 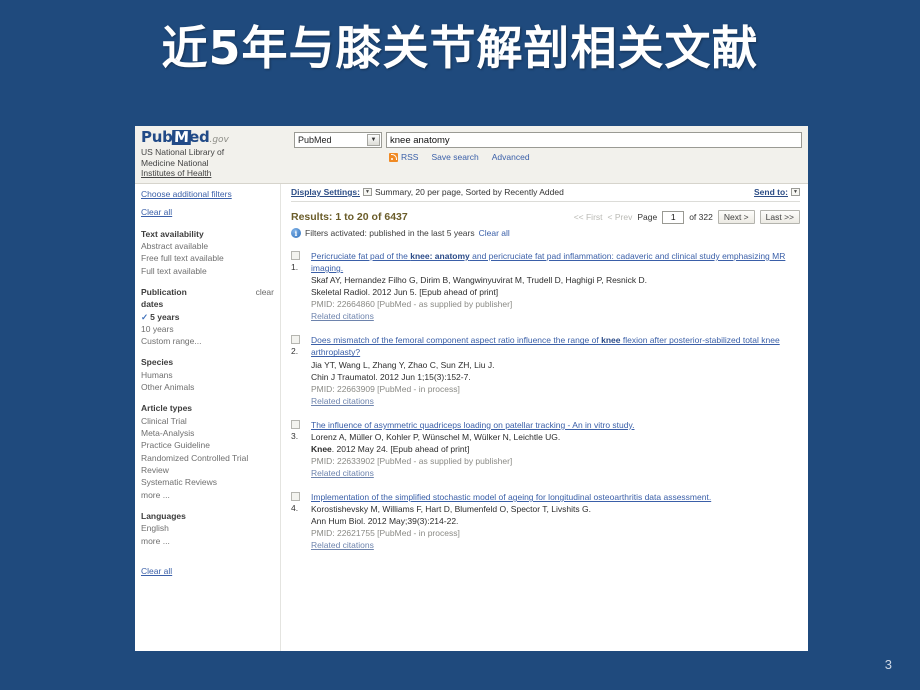 I want to click on filter-item-review: Review, so click(x=207, y=470).